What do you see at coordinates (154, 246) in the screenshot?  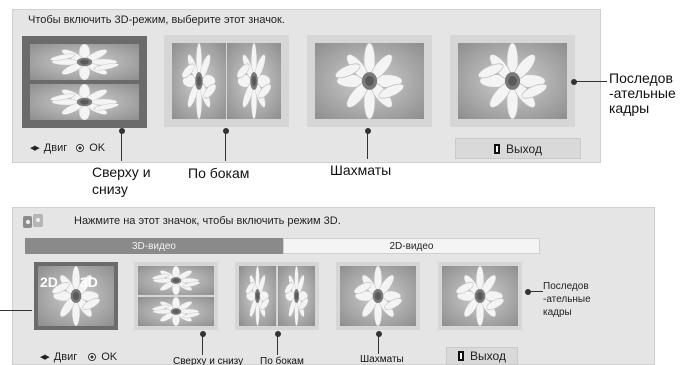 I see `tab-3d-video: 3D-видео` at bounding box center [154, 246].